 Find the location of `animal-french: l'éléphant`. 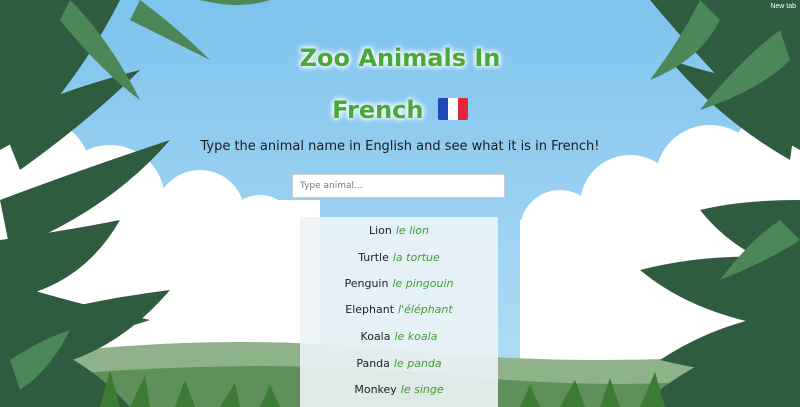

animal-french: l'éléphant is located at coordinates (425, 309).